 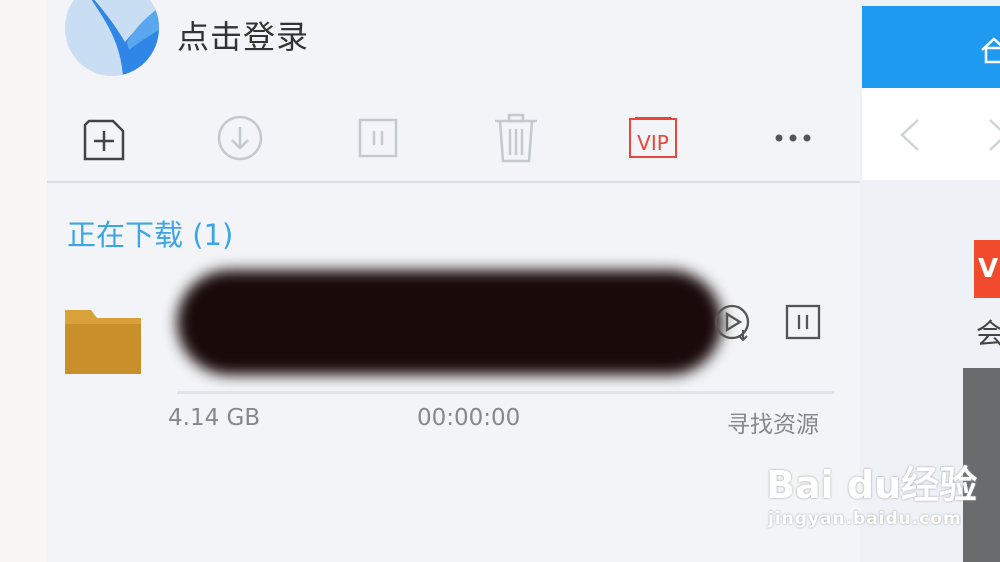 I want to click on trash-icon, so click(x=516, y=138).